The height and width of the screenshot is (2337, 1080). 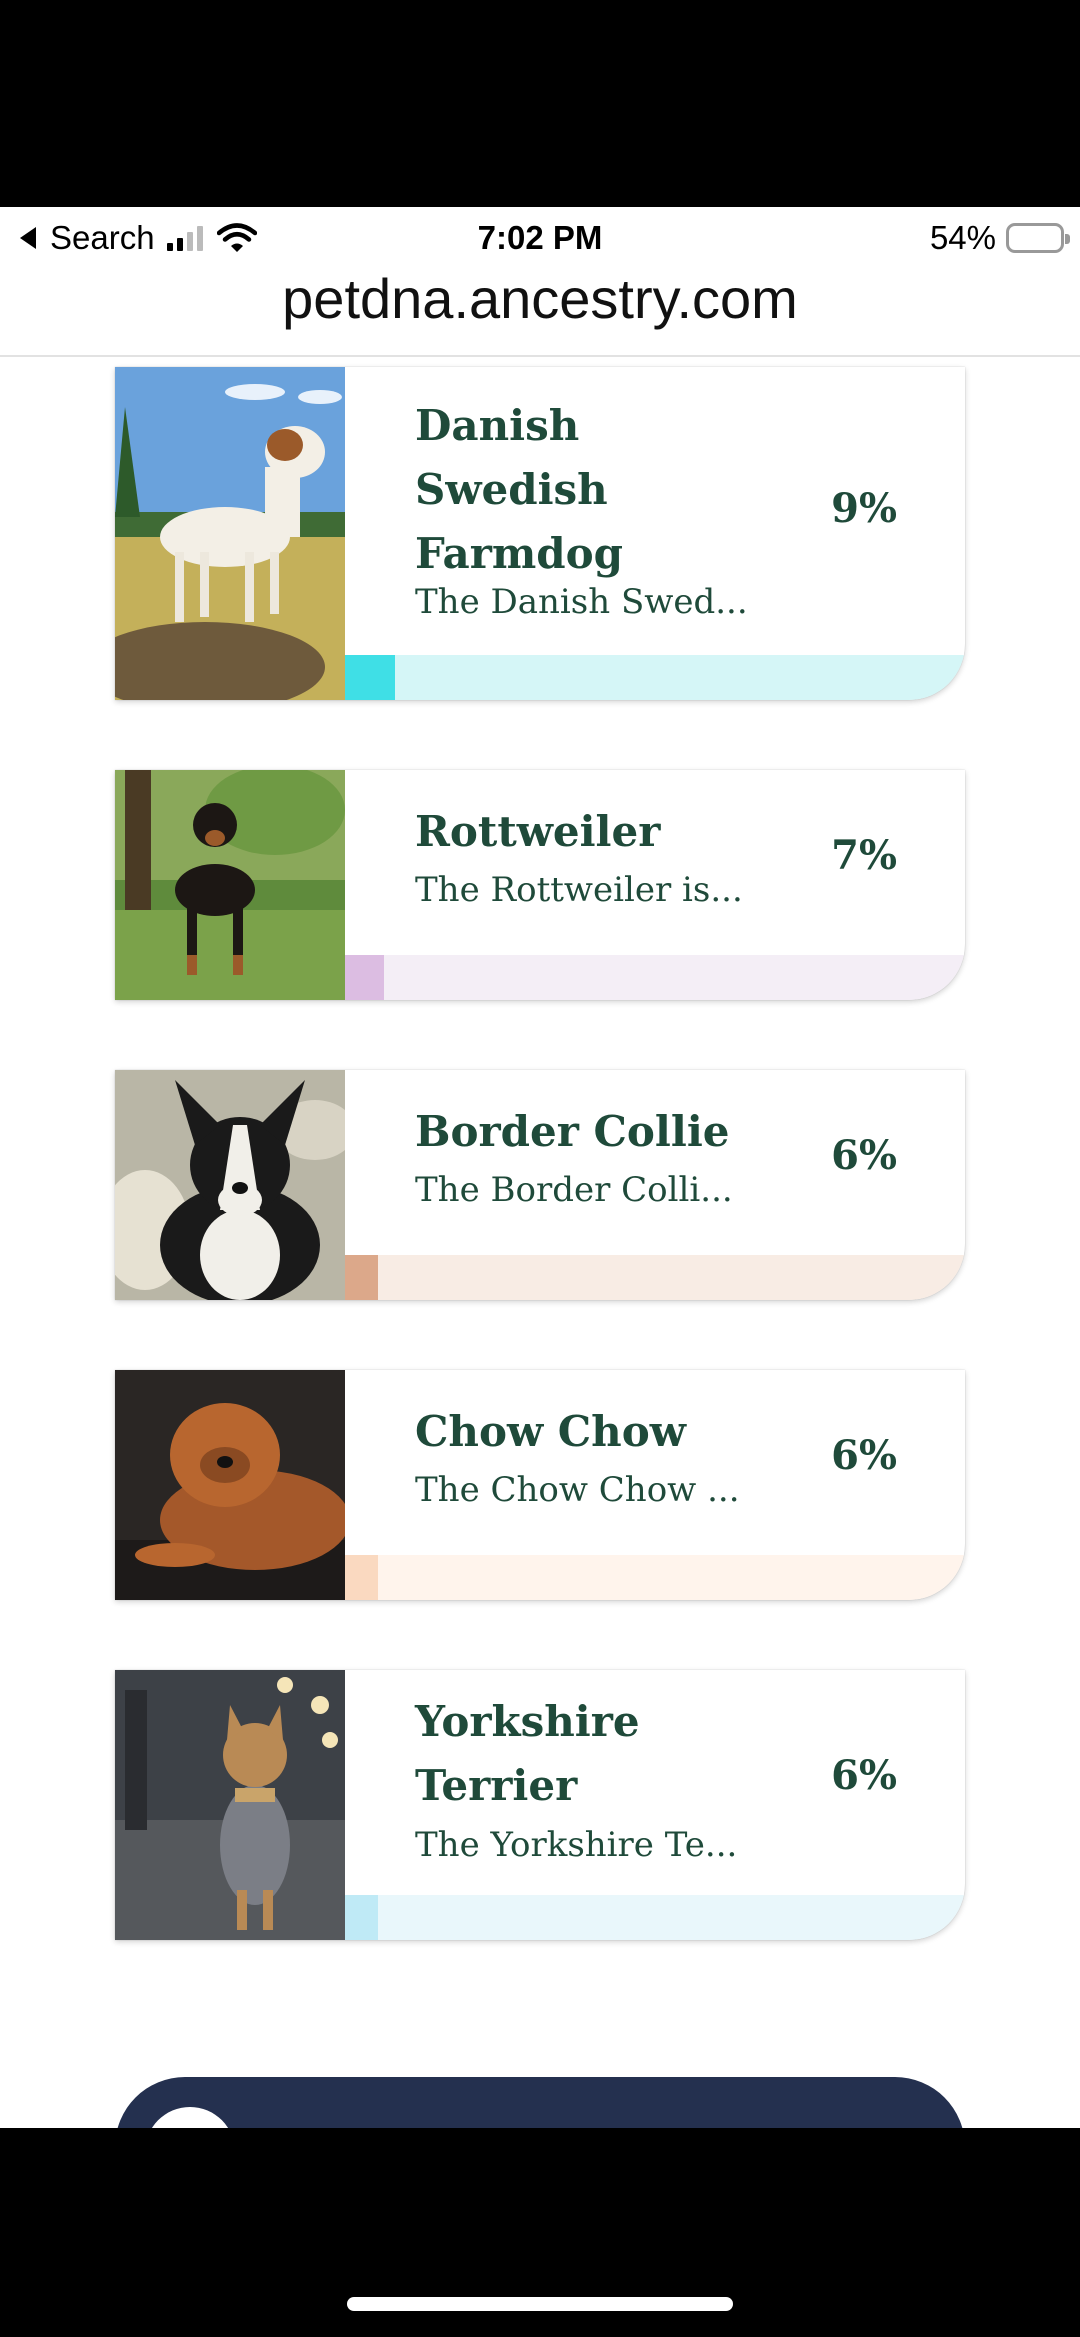 What do you see at coordinates (540, 2102) in the screenshot?
I see `bottom-banner` at bounding box center [540, 2102].